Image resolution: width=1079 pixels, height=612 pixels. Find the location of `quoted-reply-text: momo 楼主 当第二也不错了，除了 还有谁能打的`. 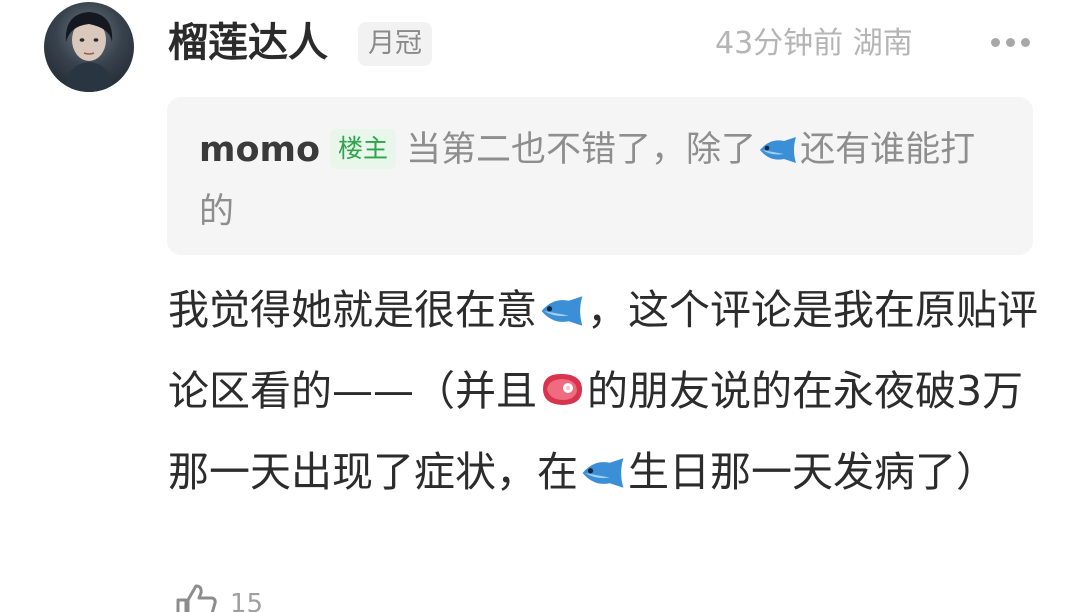

quoted-reply-text: momo 楼主 当第二也不错了，除了 还有谁能打的 is located at coordinates (600, 181).